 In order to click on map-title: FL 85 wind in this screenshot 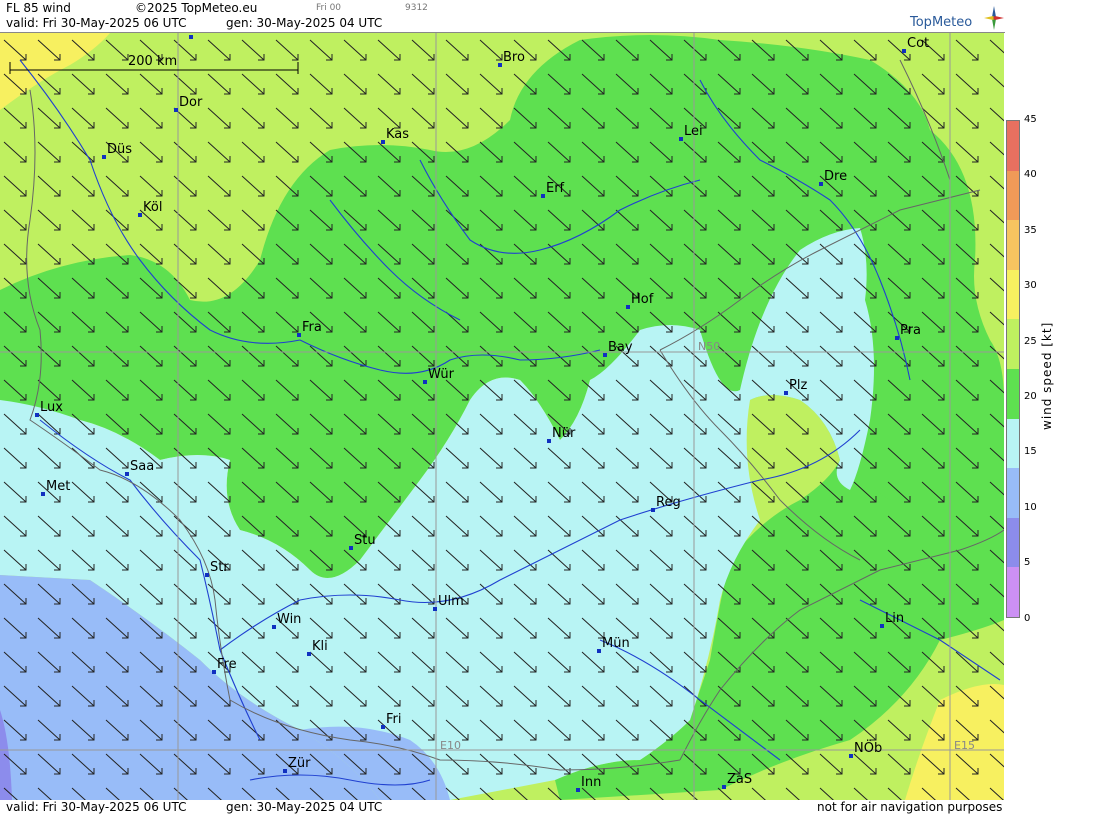, I will do `click(38, 8)`.